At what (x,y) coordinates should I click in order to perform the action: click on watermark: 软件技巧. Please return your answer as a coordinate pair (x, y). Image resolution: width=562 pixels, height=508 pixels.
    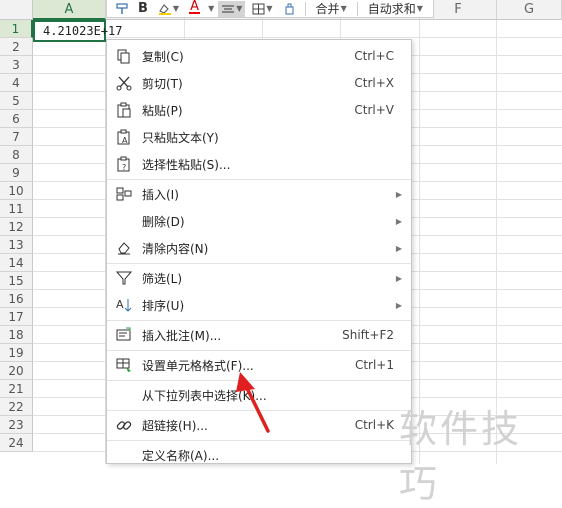
    Looking at the image, I should click on (461, 456).